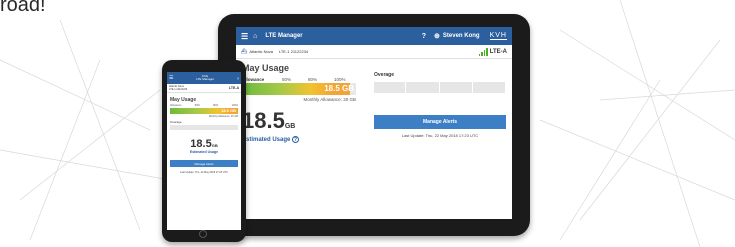 The image size is (735, 247). I want to click on boat-icon: ⛴, so click(244, 51).